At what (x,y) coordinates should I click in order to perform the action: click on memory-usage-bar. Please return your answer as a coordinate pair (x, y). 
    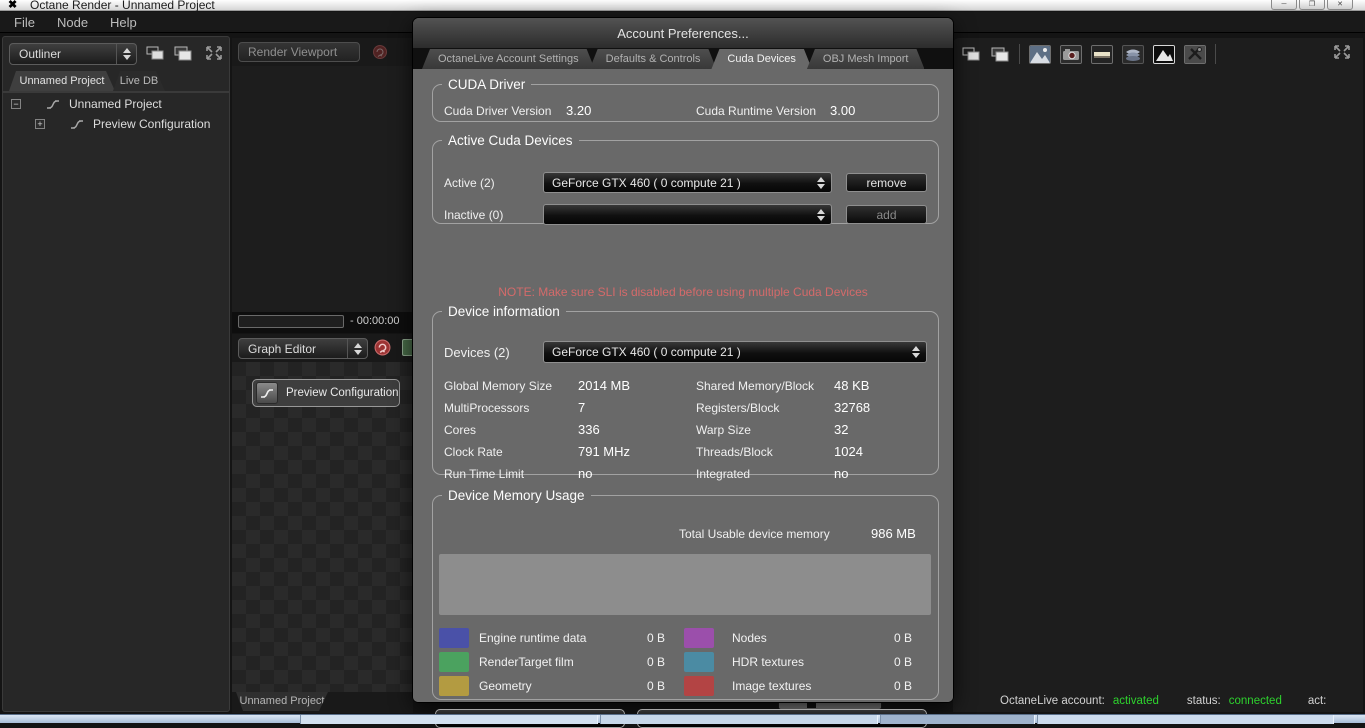
    Looking at the image, I should click on (685, 584).